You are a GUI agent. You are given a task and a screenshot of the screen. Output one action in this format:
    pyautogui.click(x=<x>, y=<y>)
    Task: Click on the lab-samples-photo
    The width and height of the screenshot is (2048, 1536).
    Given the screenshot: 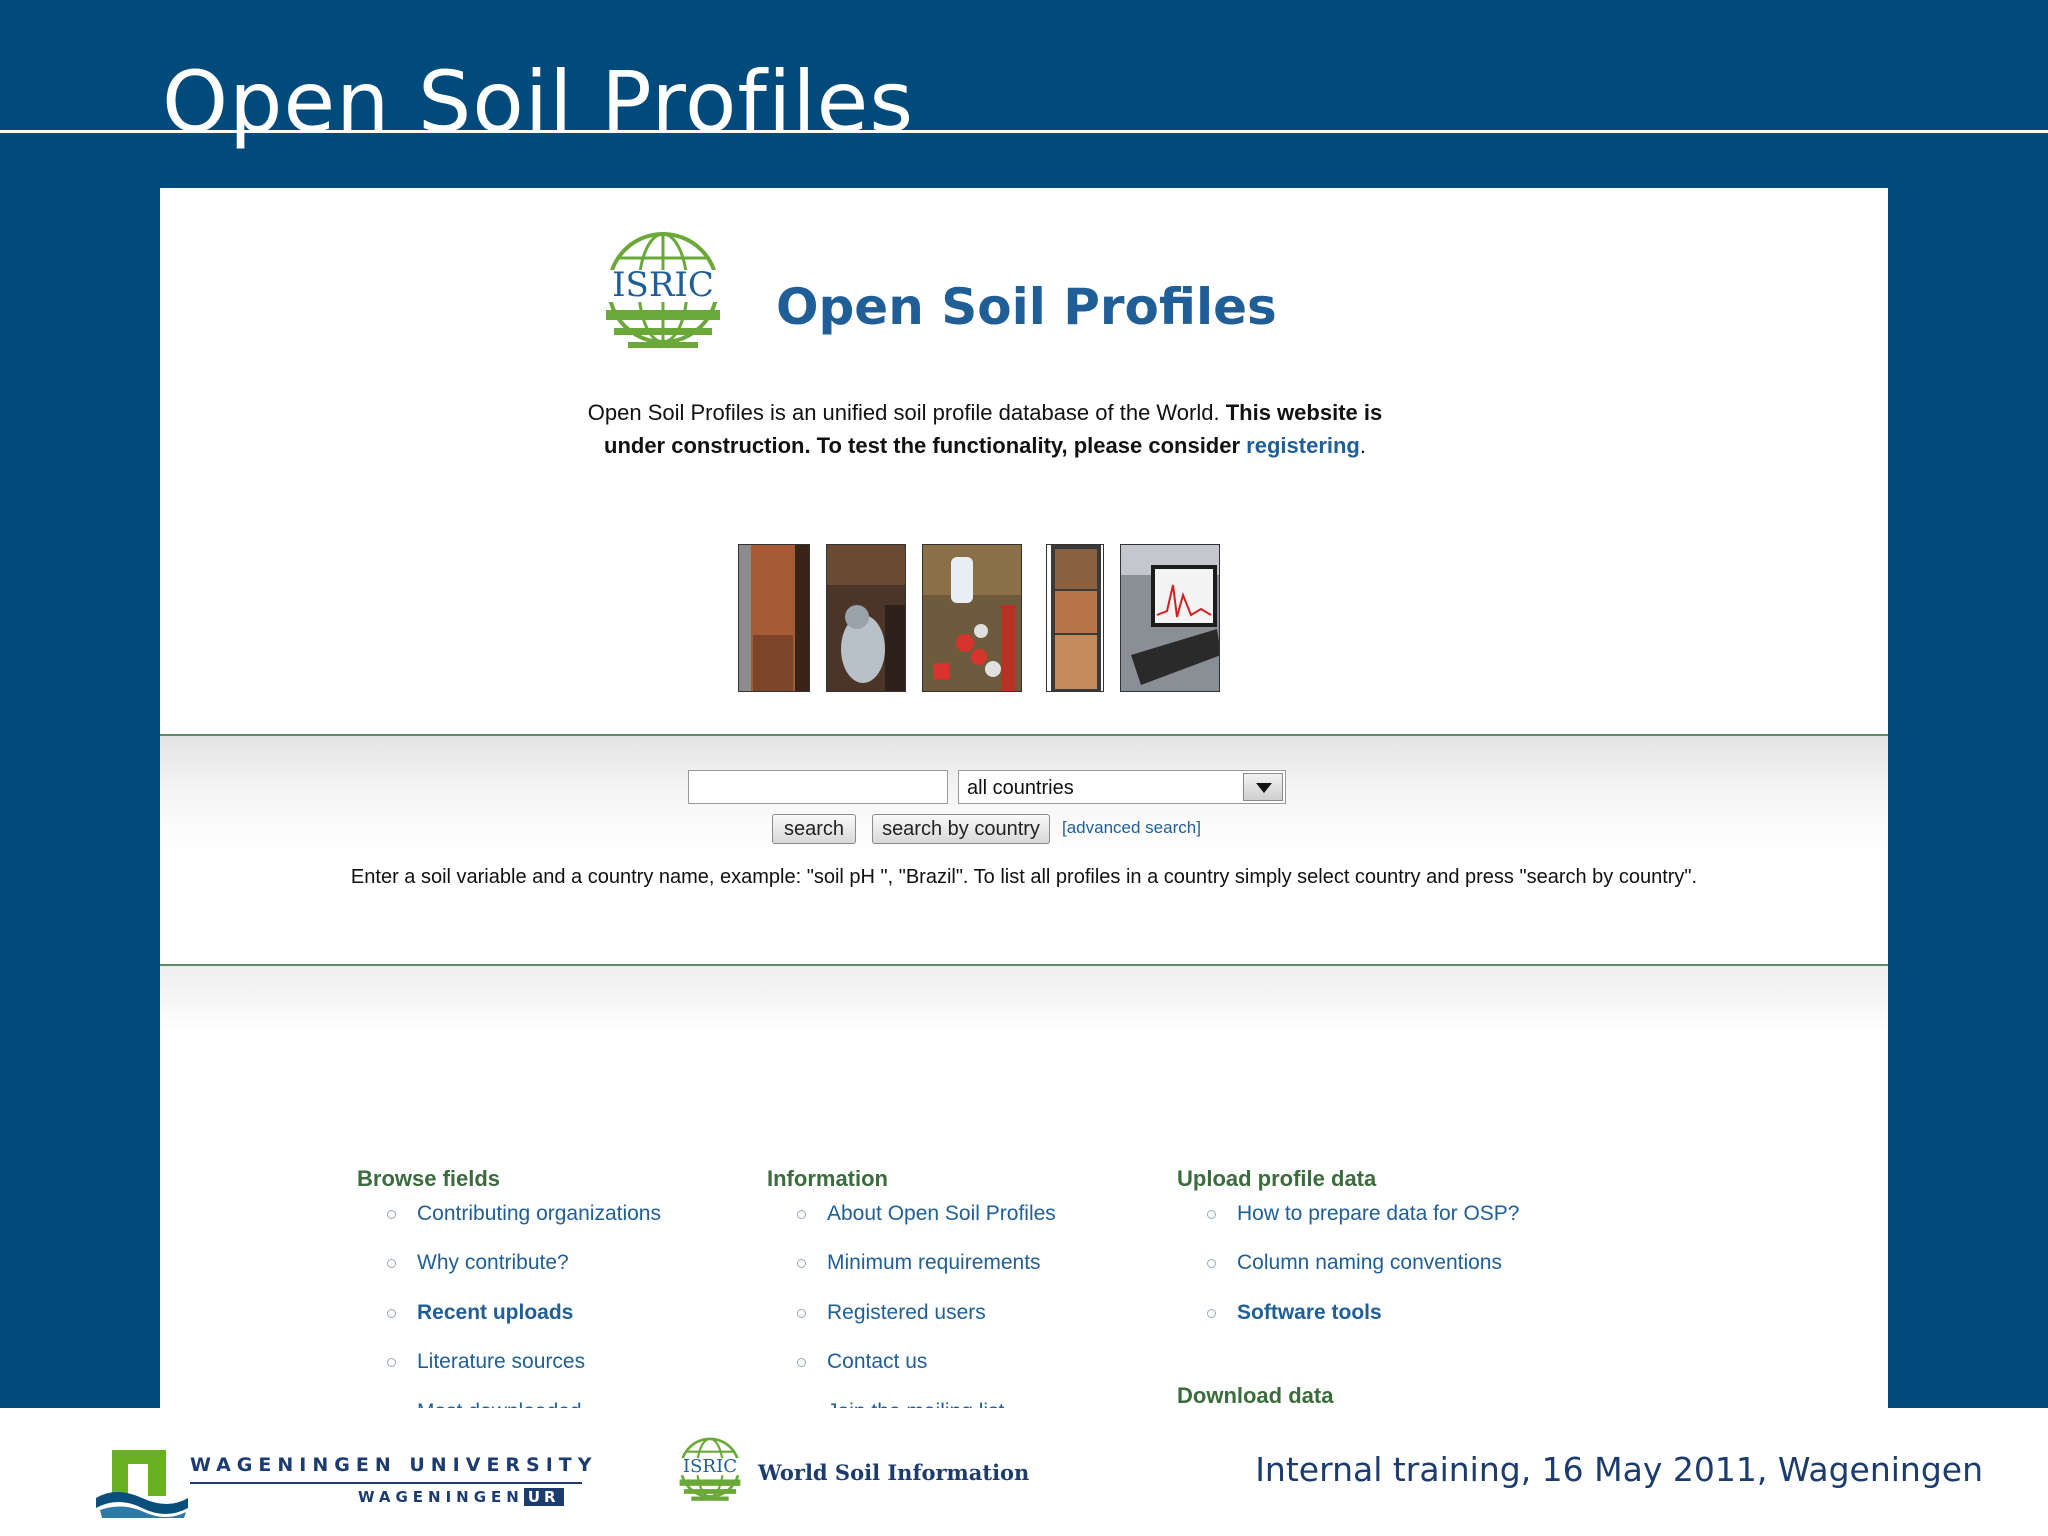 What is the action you would take?
    pyautogui.click(x=972, y=618)
    